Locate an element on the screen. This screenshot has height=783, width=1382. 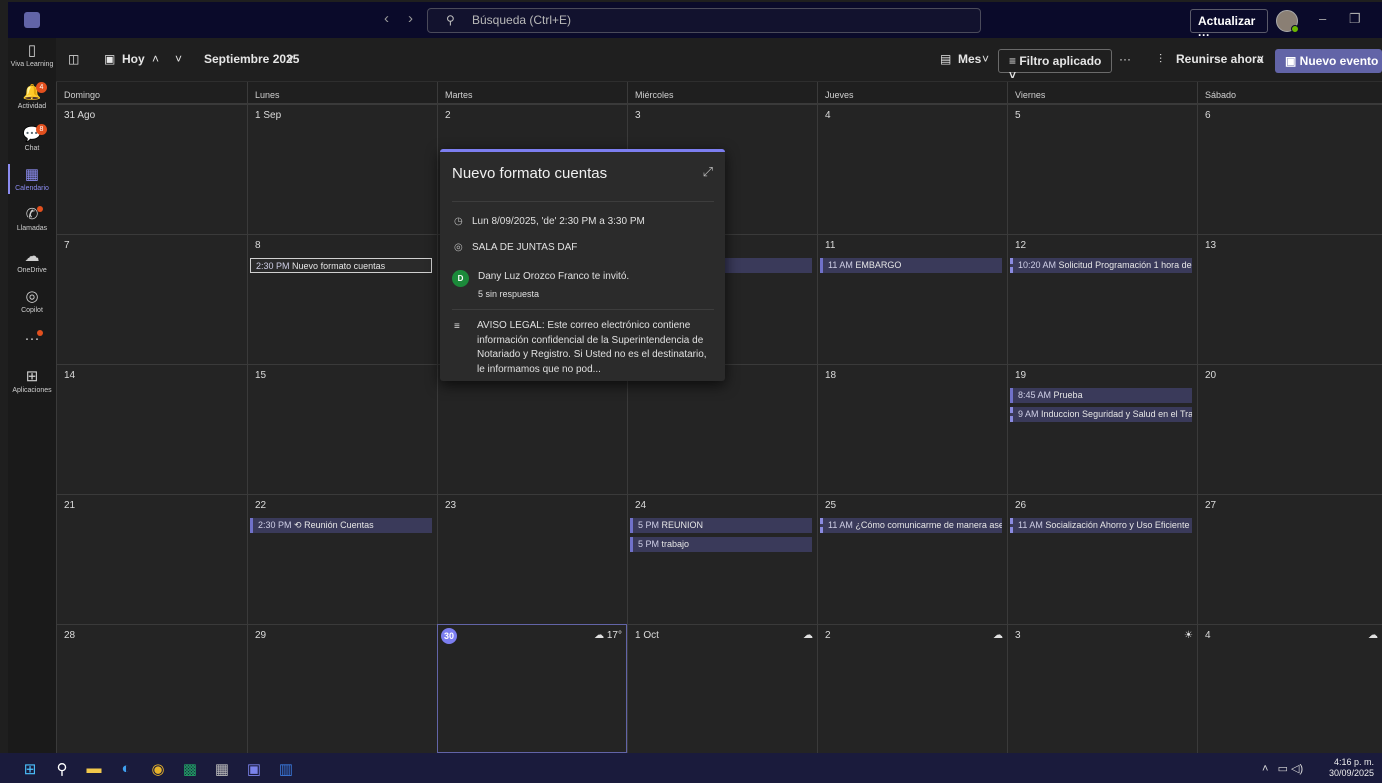
day-cell: 3 ☀ is located at coordinates (1102, 688).